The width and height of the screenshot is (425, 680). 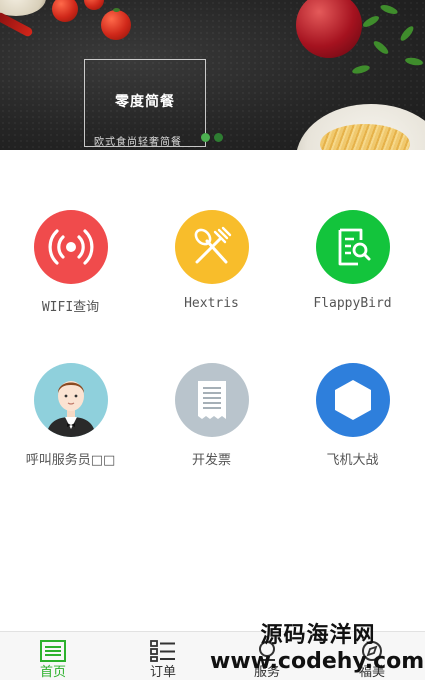 I want to click on grid-label: Hextris, so click(x=211, y=303).